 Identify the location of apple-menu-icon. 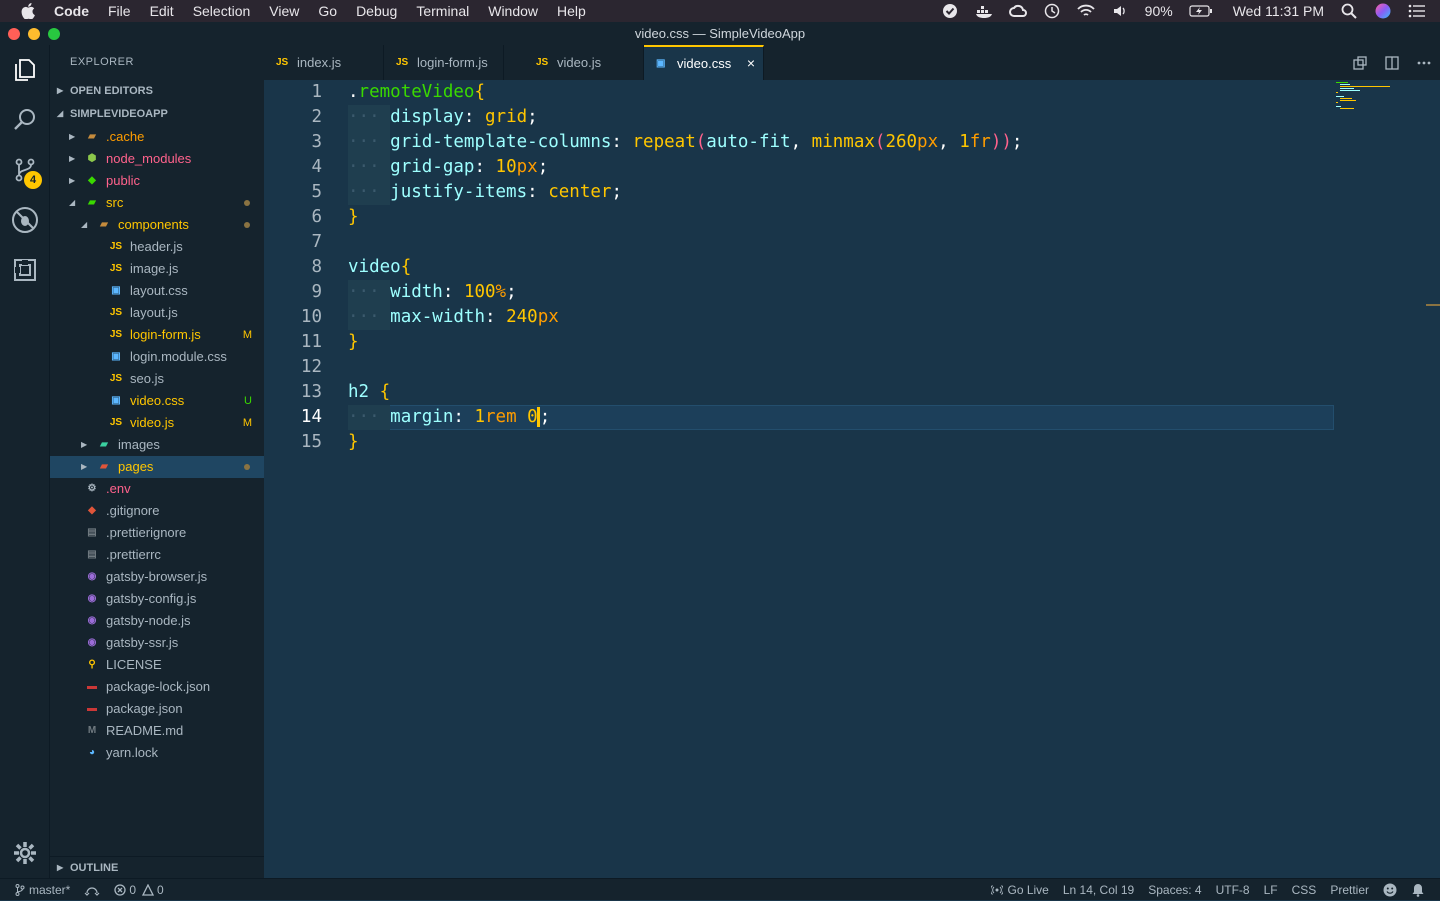
(28, 11).